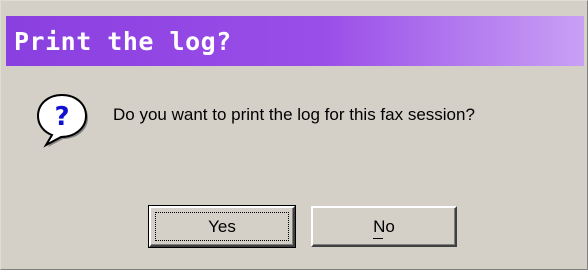  I want to click on yes-button: Yes, so click(222, 226).